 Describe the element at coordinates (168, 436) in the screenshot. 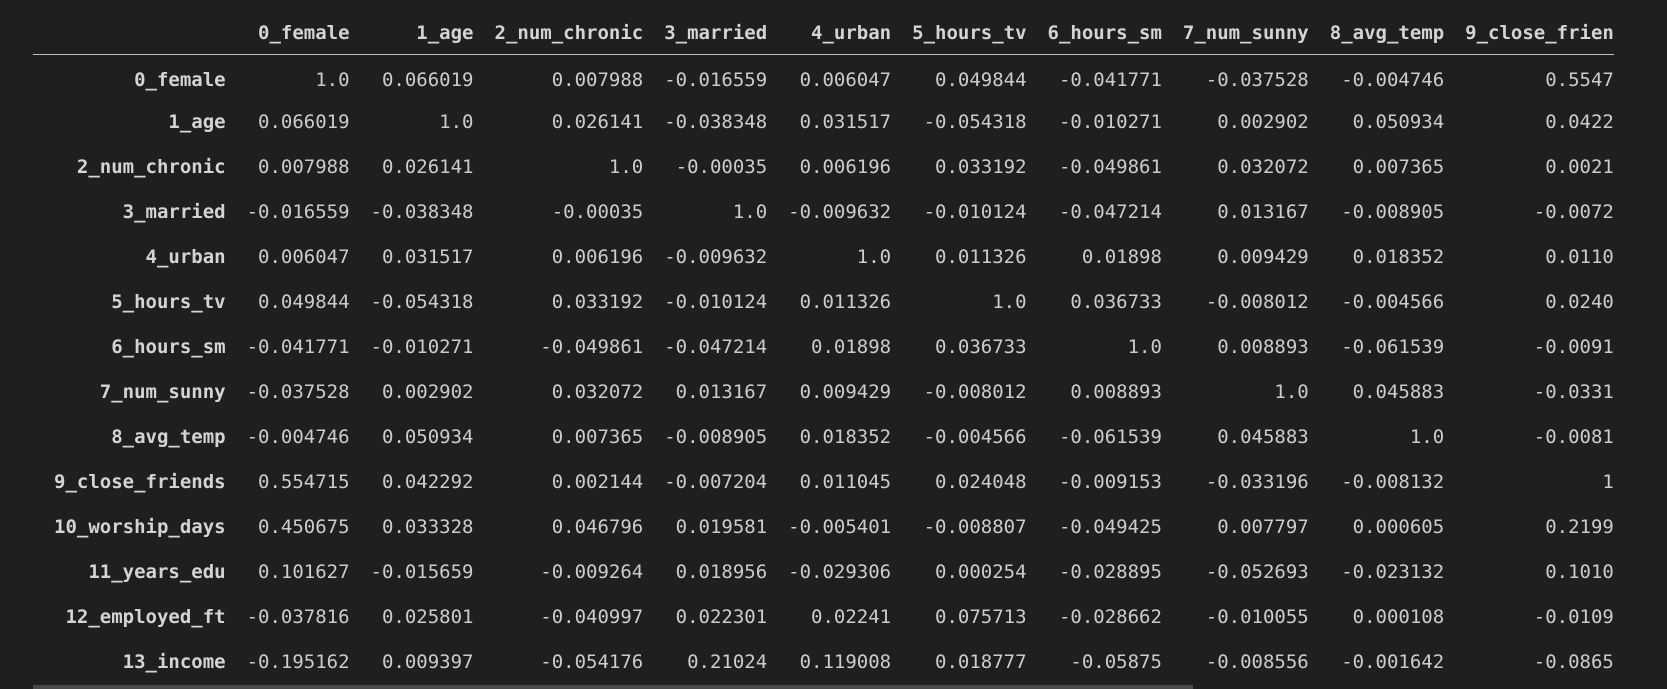

I see `row-index-label: 8_avg_temp` at that location.